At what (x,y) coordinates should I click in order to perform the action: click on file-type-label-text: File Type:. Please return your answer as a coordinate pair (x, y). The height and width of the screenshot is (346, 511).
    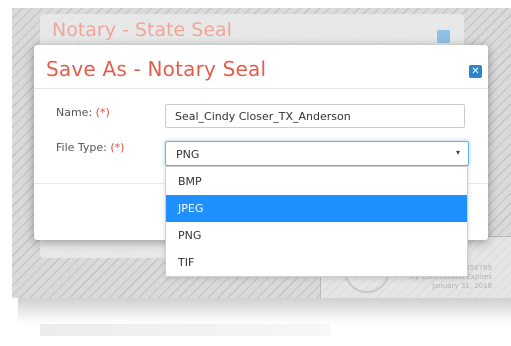
    Looking at the image, I should click on (81, 147).